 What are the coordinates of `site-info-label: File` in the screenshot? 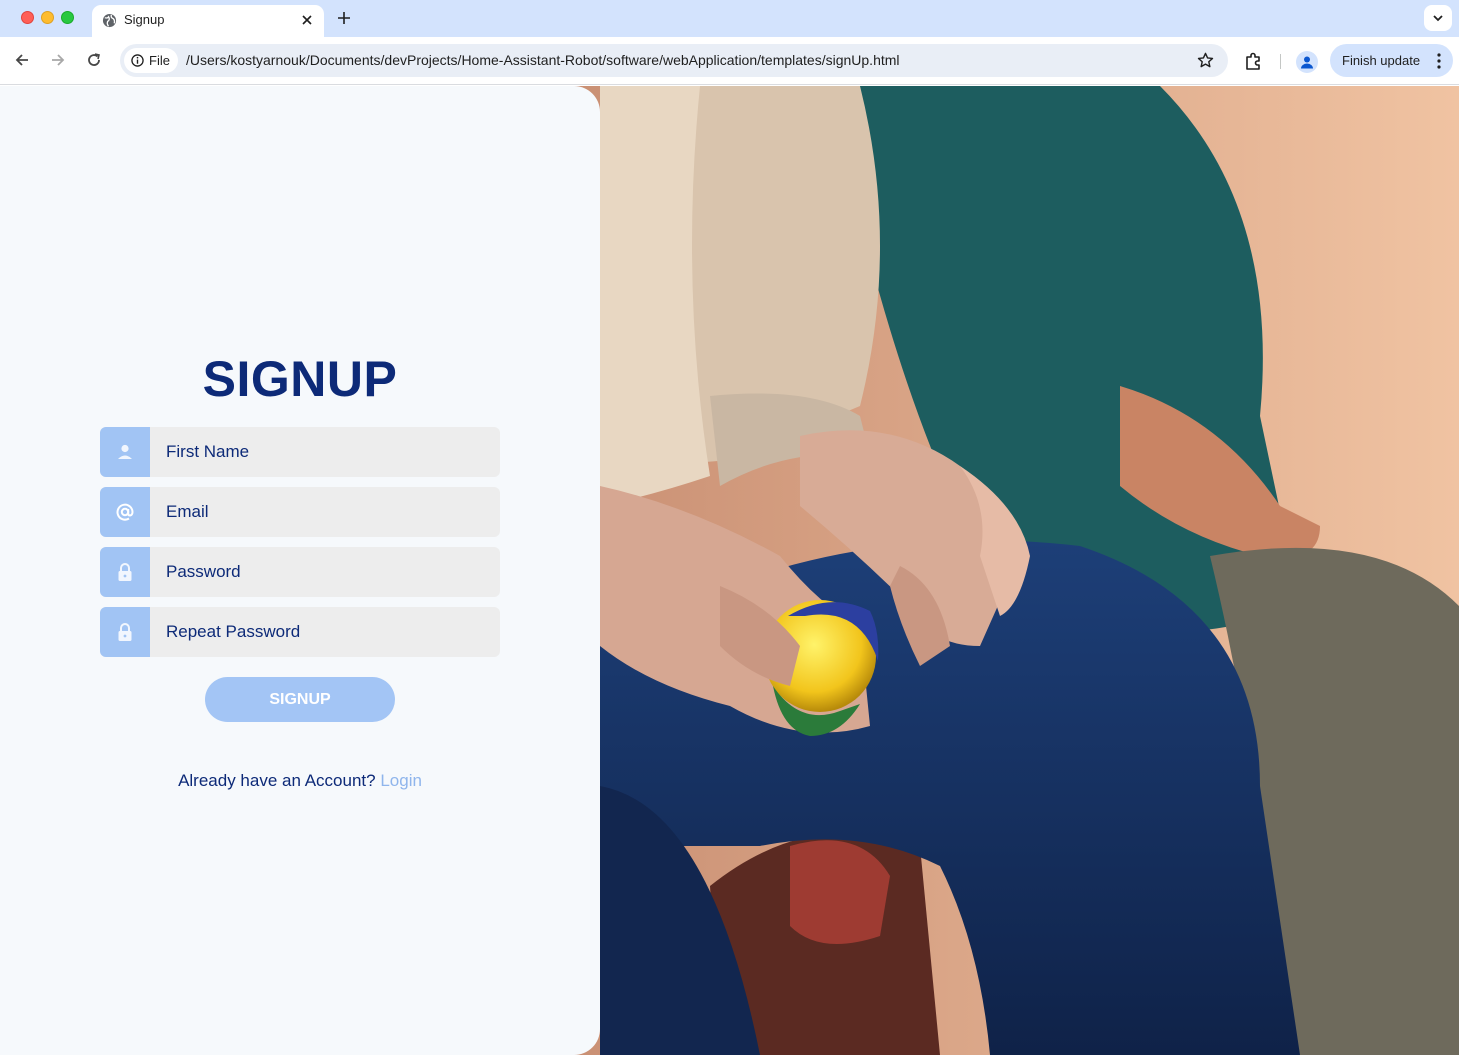 It's located at (159, 60).